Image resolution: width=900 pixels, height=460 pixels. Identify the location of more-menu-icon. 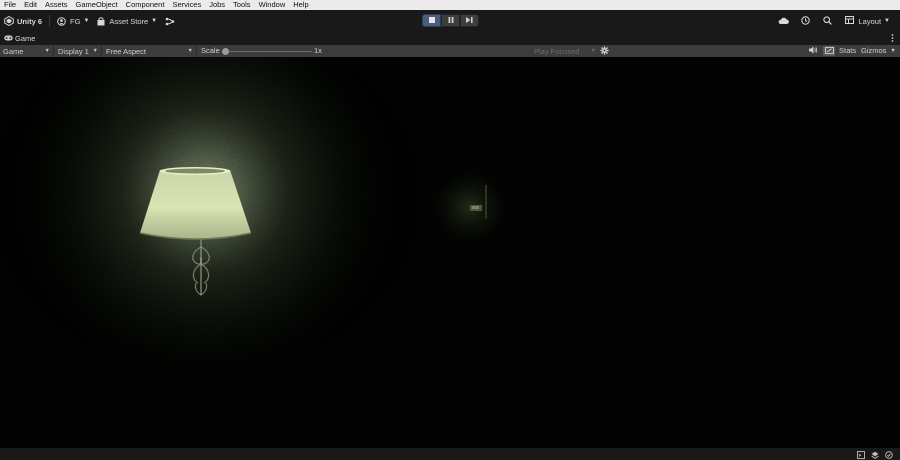
(892, 39).